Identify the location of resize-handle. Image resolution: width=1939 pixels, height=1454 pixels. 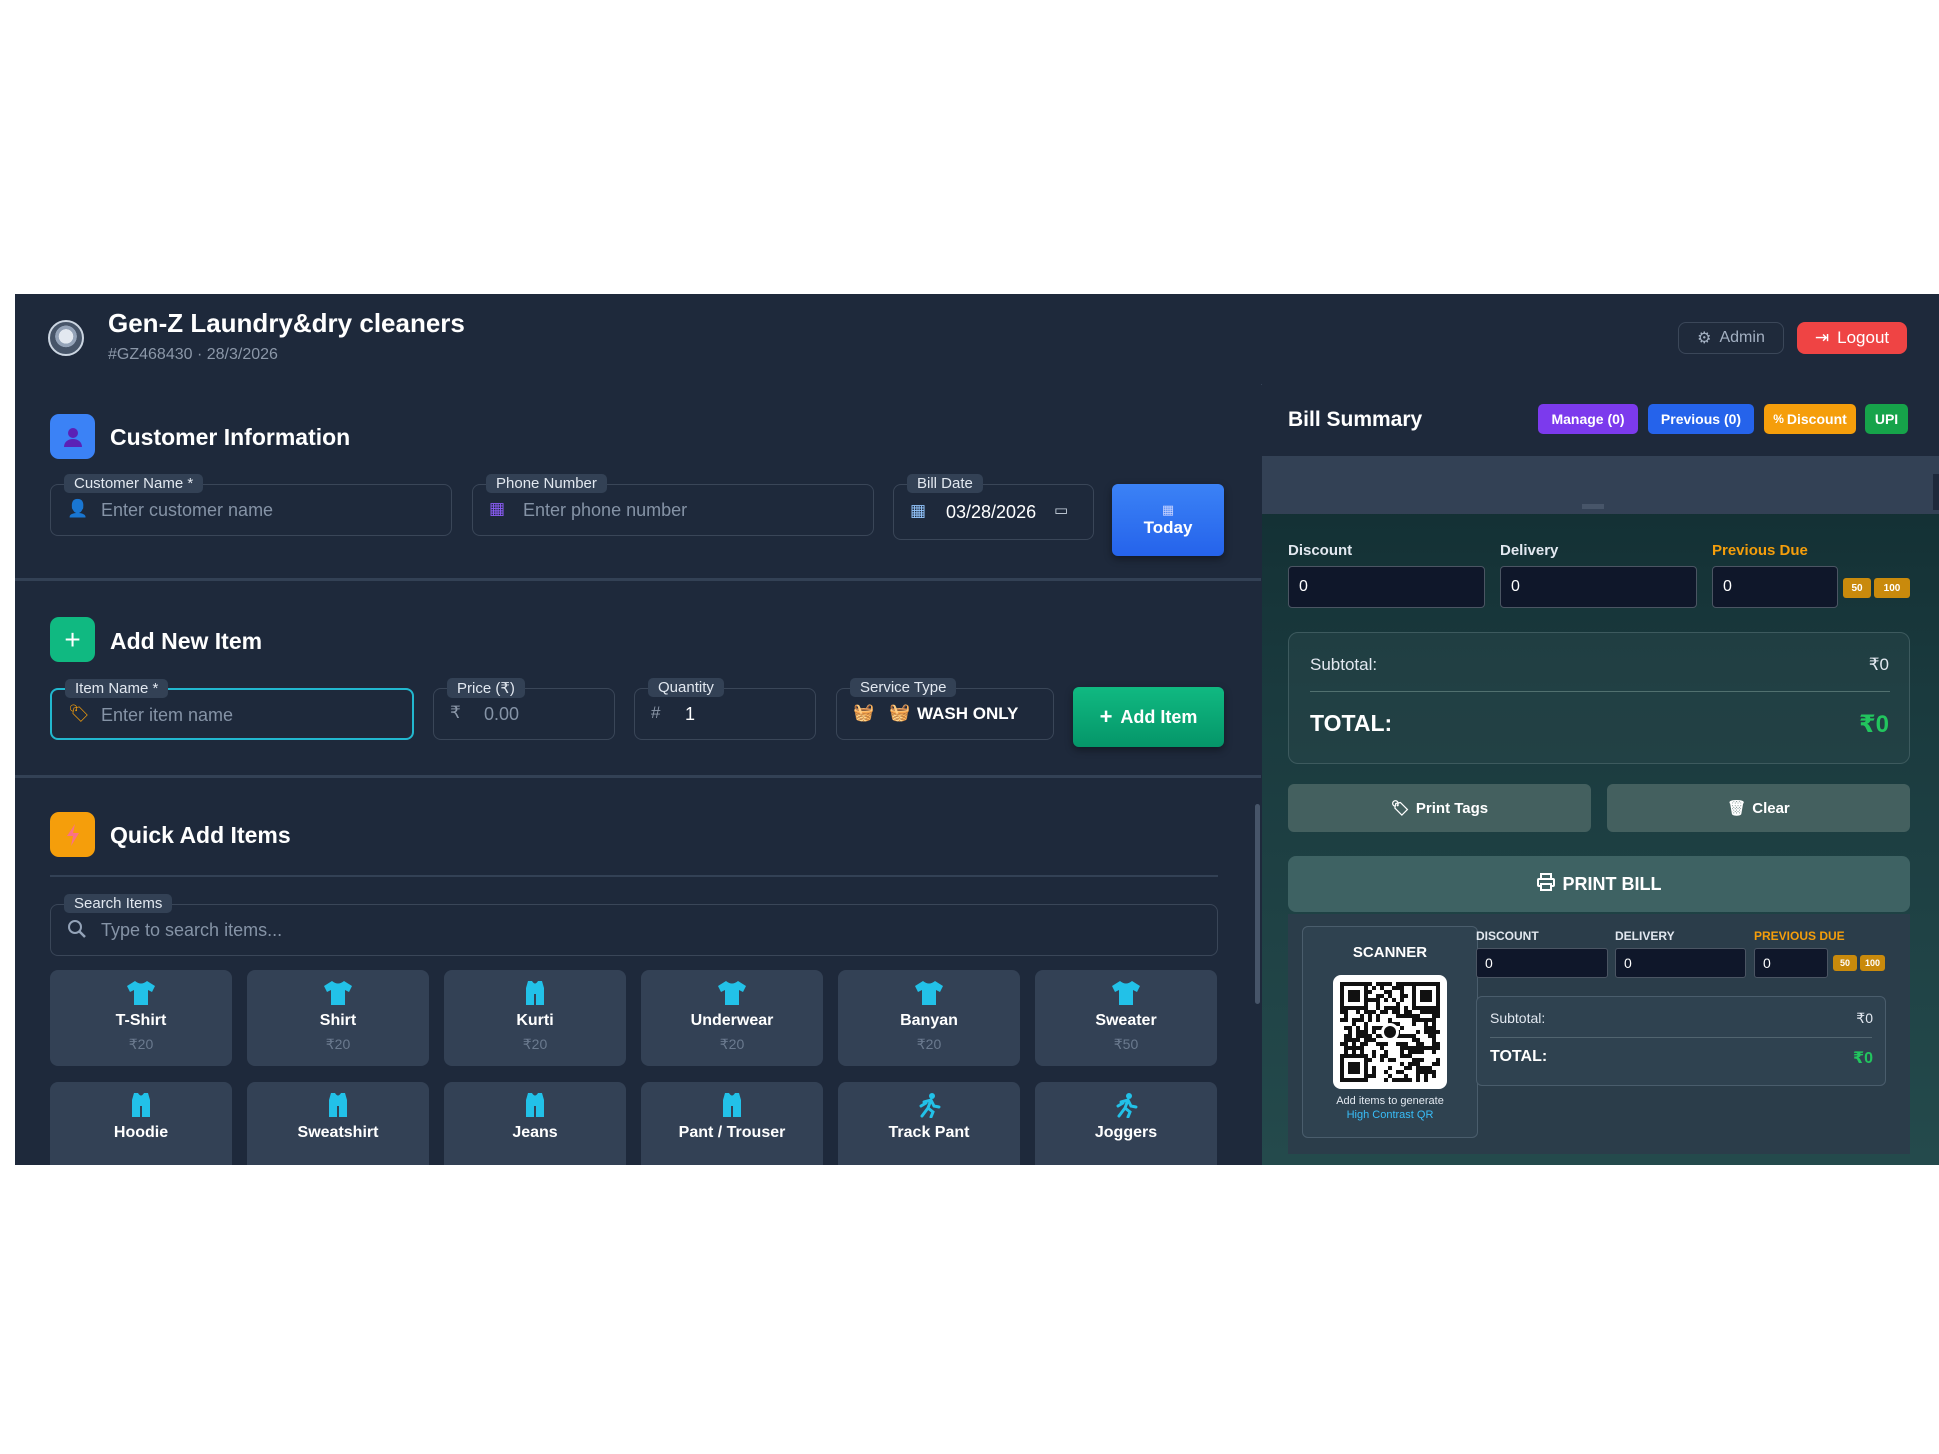
(1593, 506).